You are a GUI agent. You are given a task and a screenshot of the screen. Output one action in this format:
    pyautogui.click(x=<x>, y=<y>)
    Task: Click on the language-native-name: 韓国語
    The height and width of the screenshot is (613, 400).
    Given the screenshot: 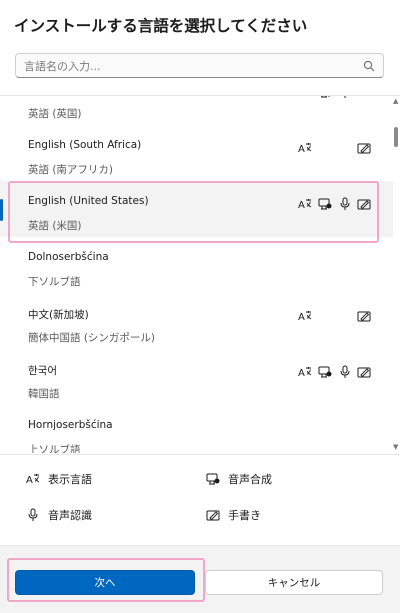 What is the action you would take?
    pyautogui.click(x=44, y=394)
    